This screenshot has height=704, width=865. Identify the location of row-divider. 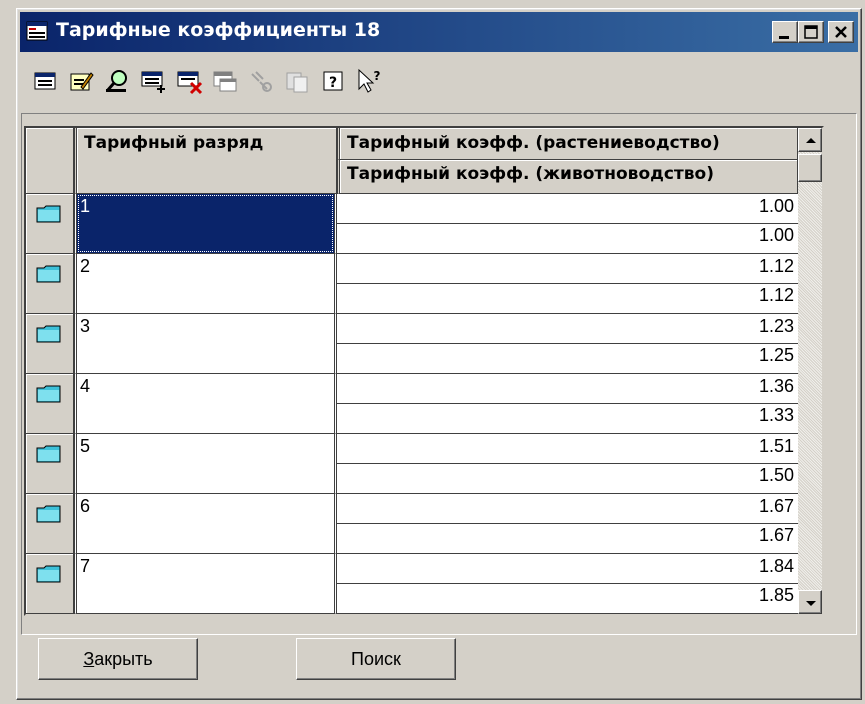
(567, 613).